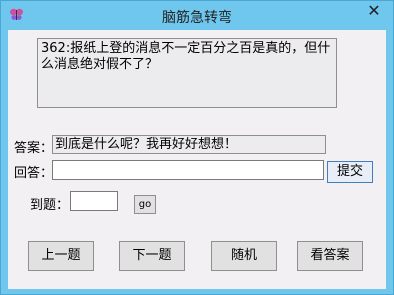  Describe the element at coordinates (61, 256) in the screenshot. I see `prev-question-button: 上一题` at that location.